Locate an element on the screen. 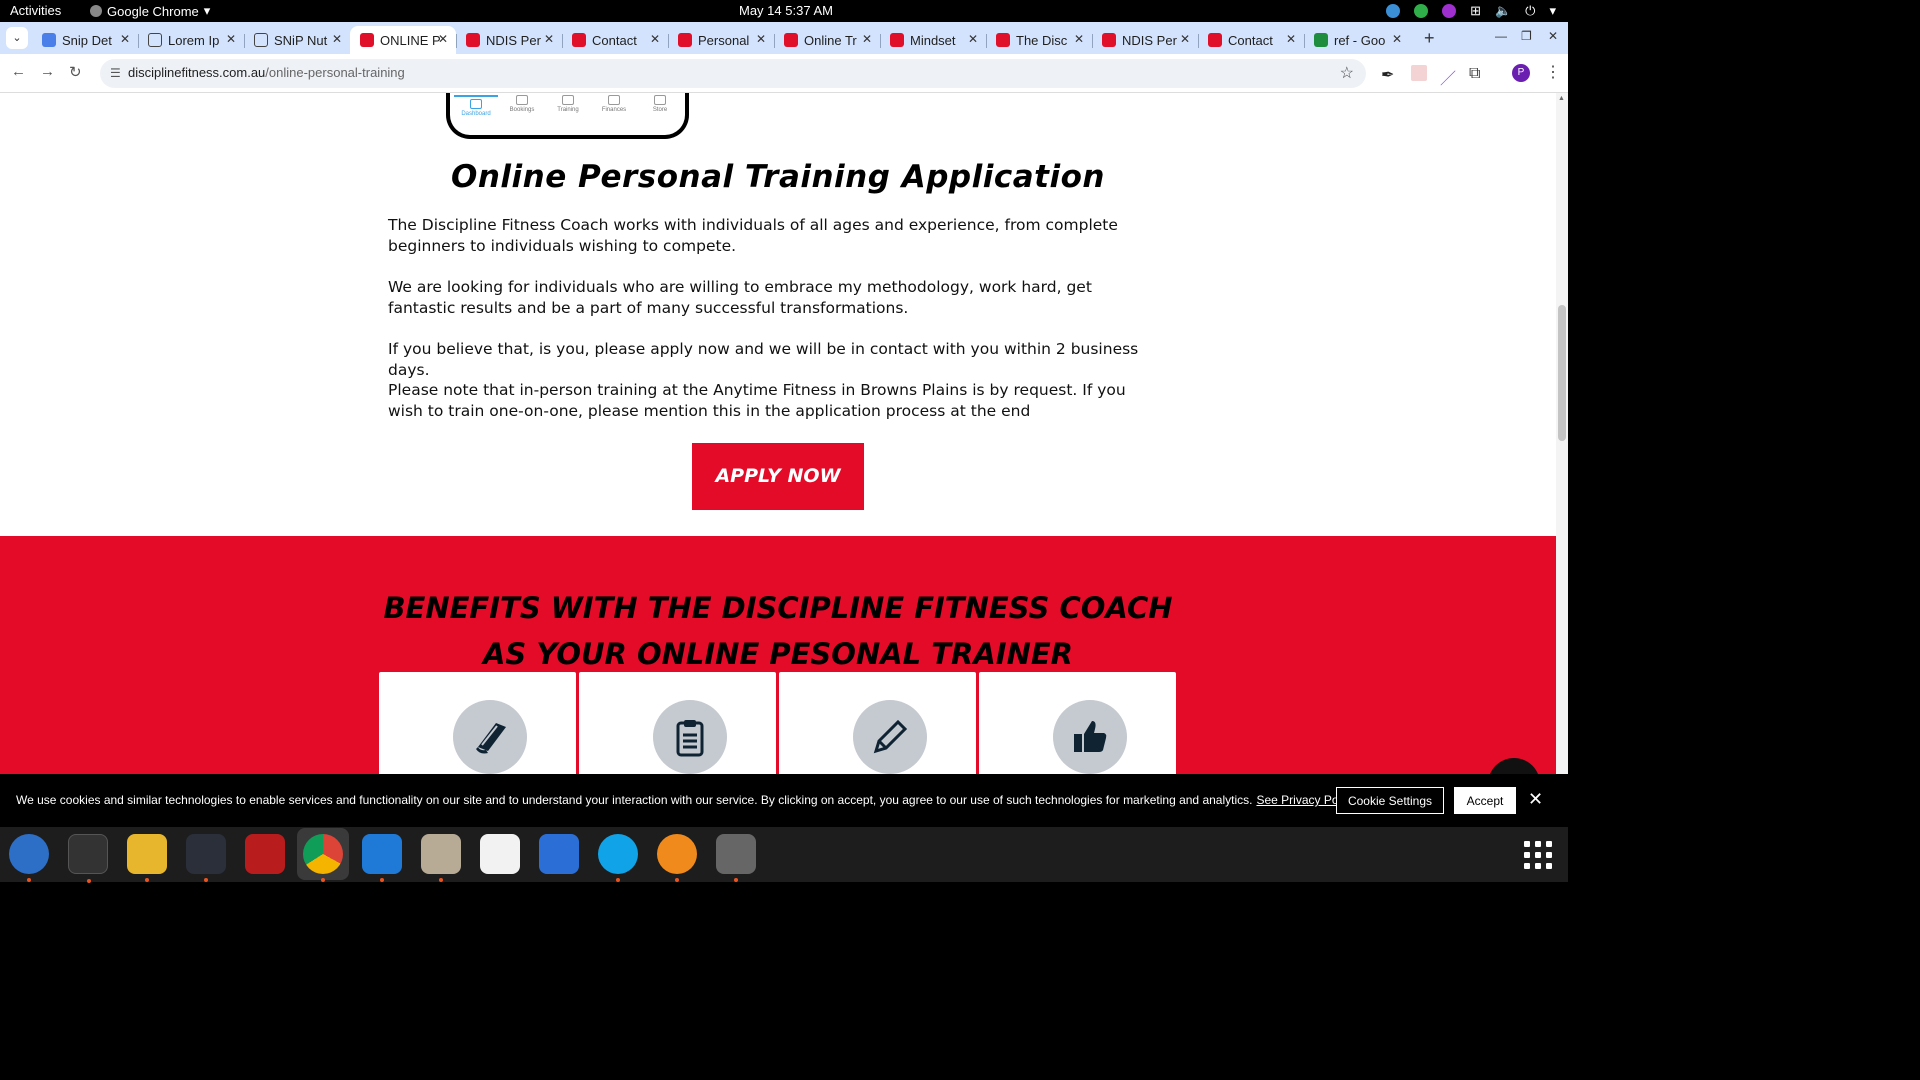 The height and width of the screenshot is (1080, 1920). scroll-up-icon: ▲ is located at coordinates (1561, 98).